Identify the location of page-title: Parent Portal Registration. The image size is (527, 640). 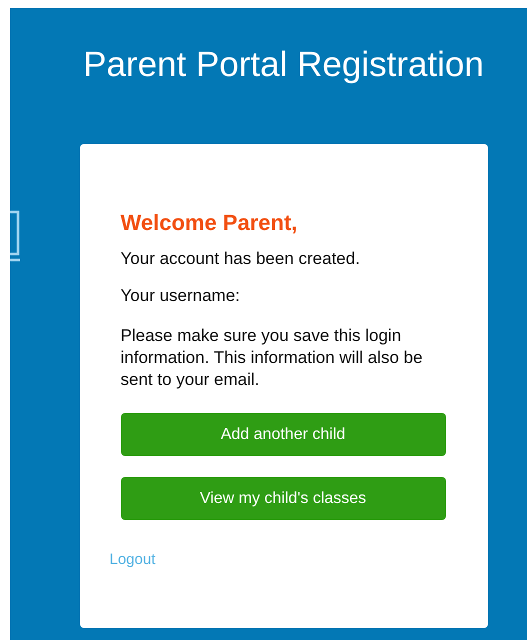
(283, 65).